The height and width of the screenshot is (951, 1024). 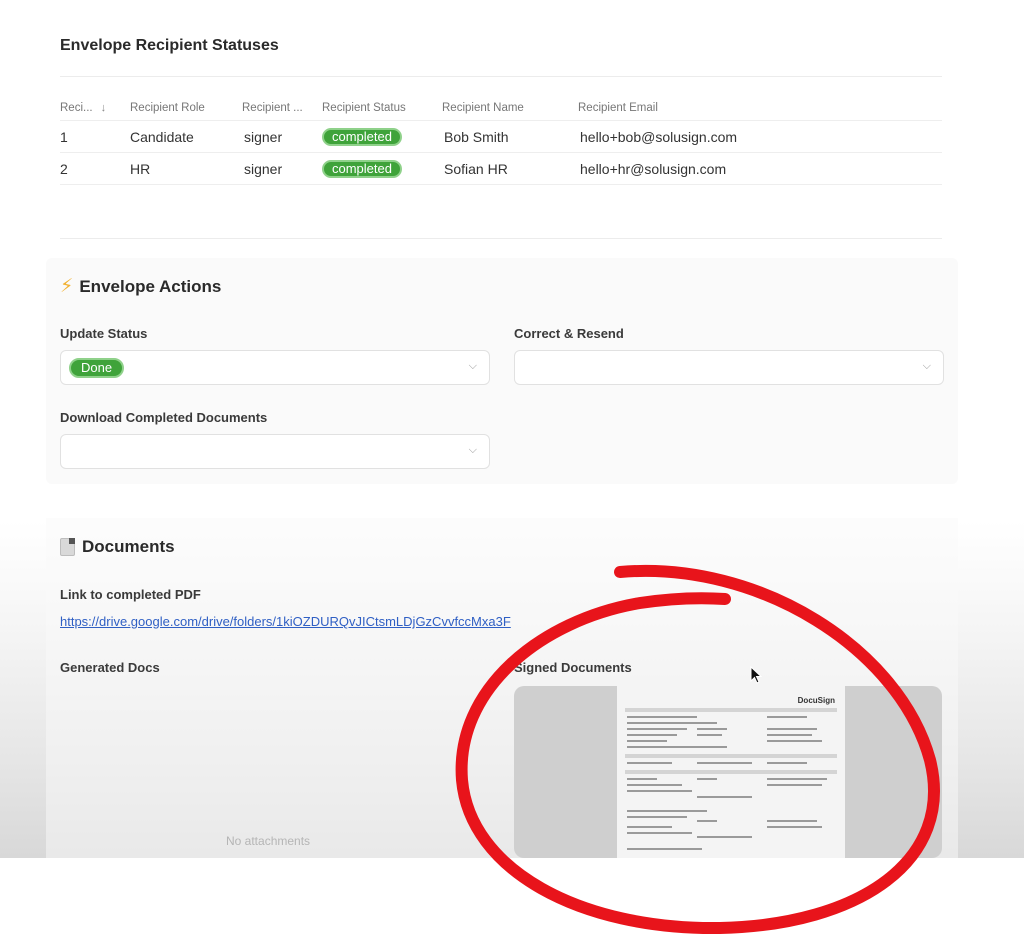 I want to click on recipient-email: hello+hr@solusign.com, so click(x=653, y=168).